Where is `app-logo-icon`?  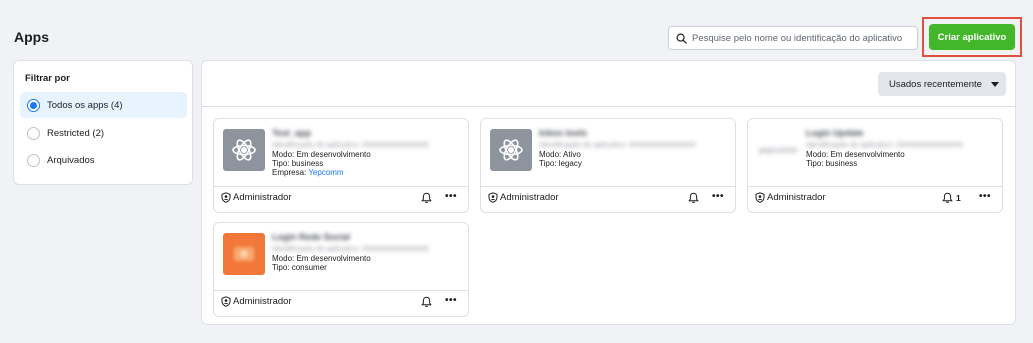 app-logo-icon is located at coordinates (244, 254).